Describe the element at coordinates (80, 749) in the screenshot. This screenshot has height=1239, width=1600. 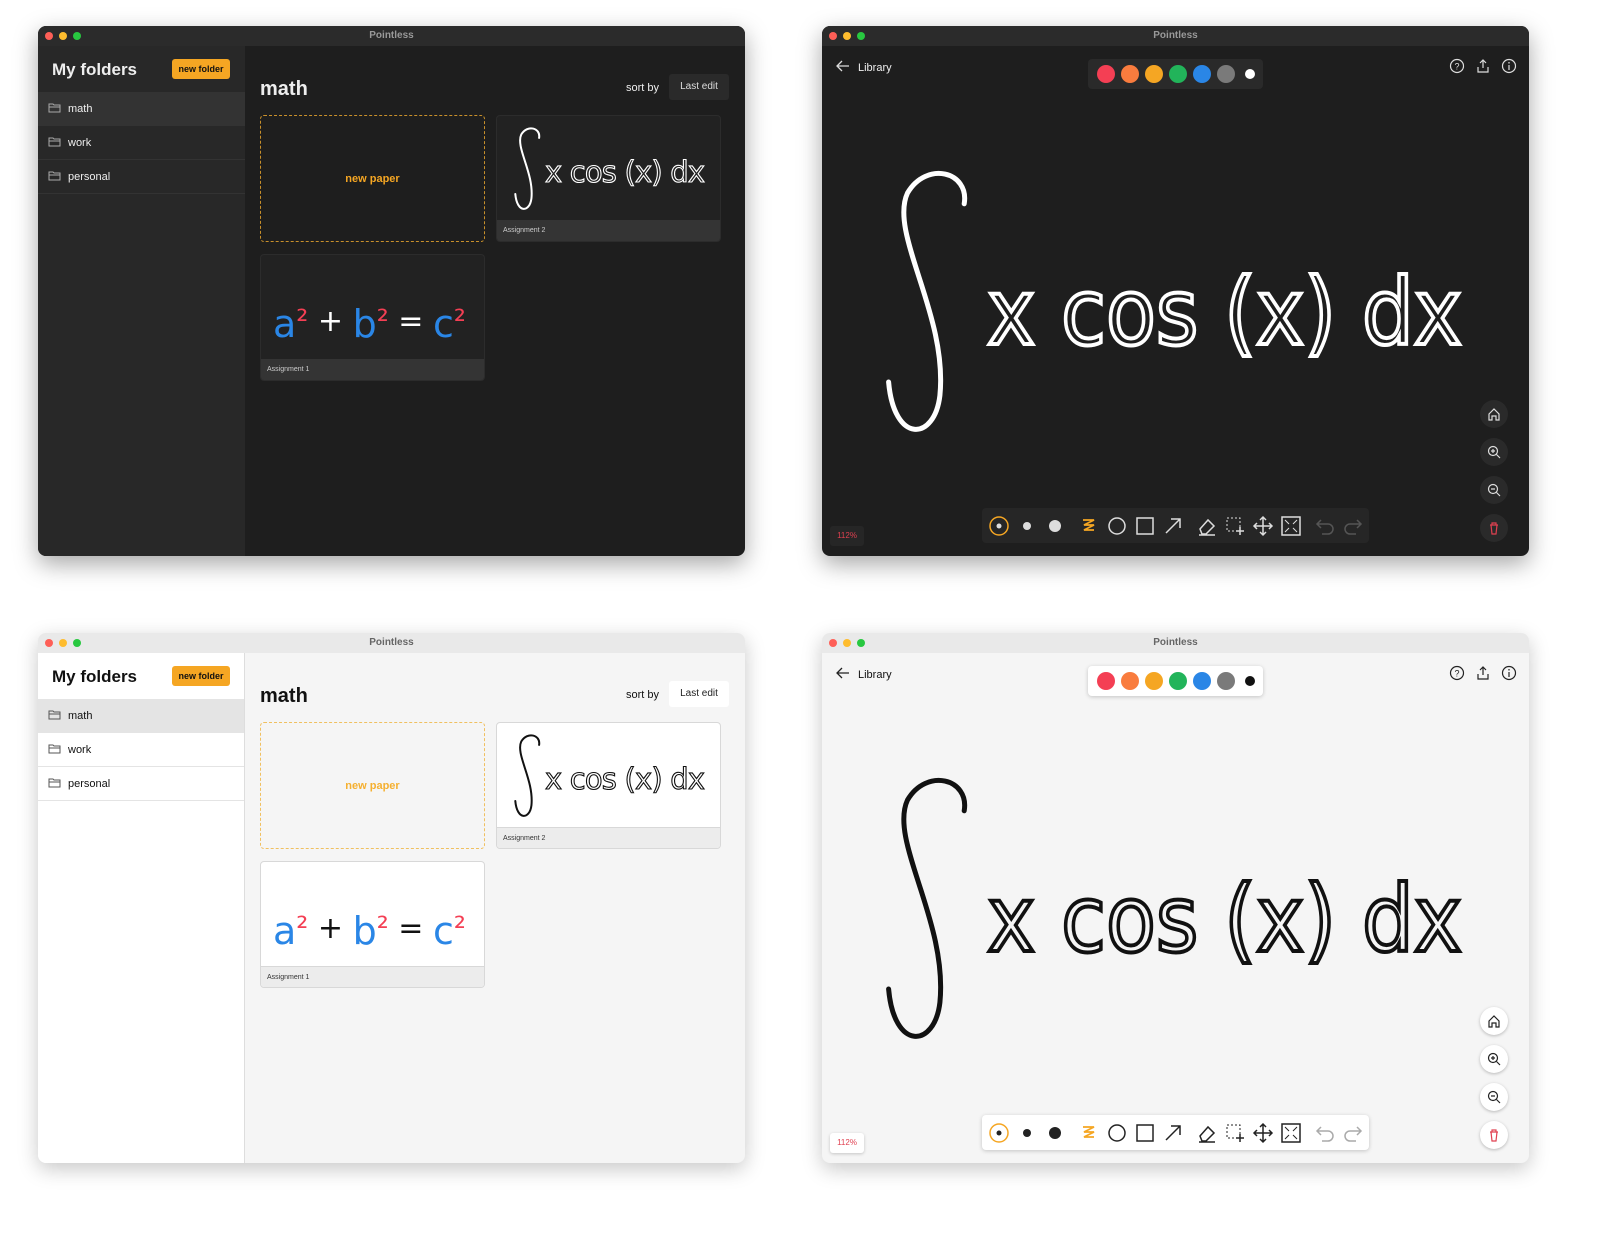
I see `folder-label: work` at that location.